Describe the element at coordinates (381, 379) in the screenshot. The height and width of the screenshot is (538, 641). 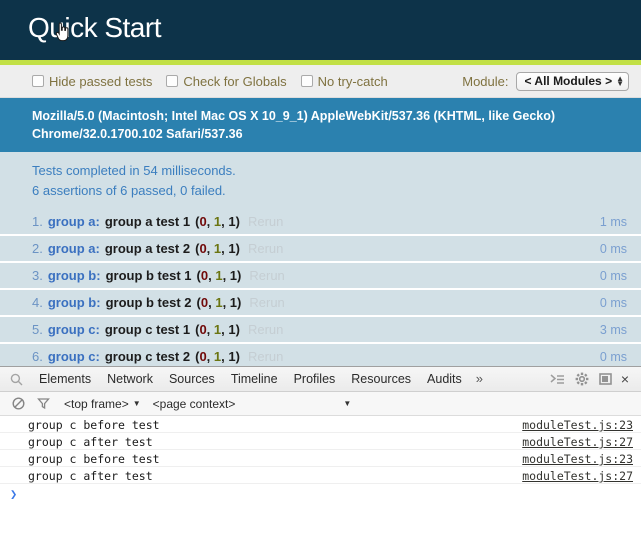
I see `tab-resources: Resources` at that location.